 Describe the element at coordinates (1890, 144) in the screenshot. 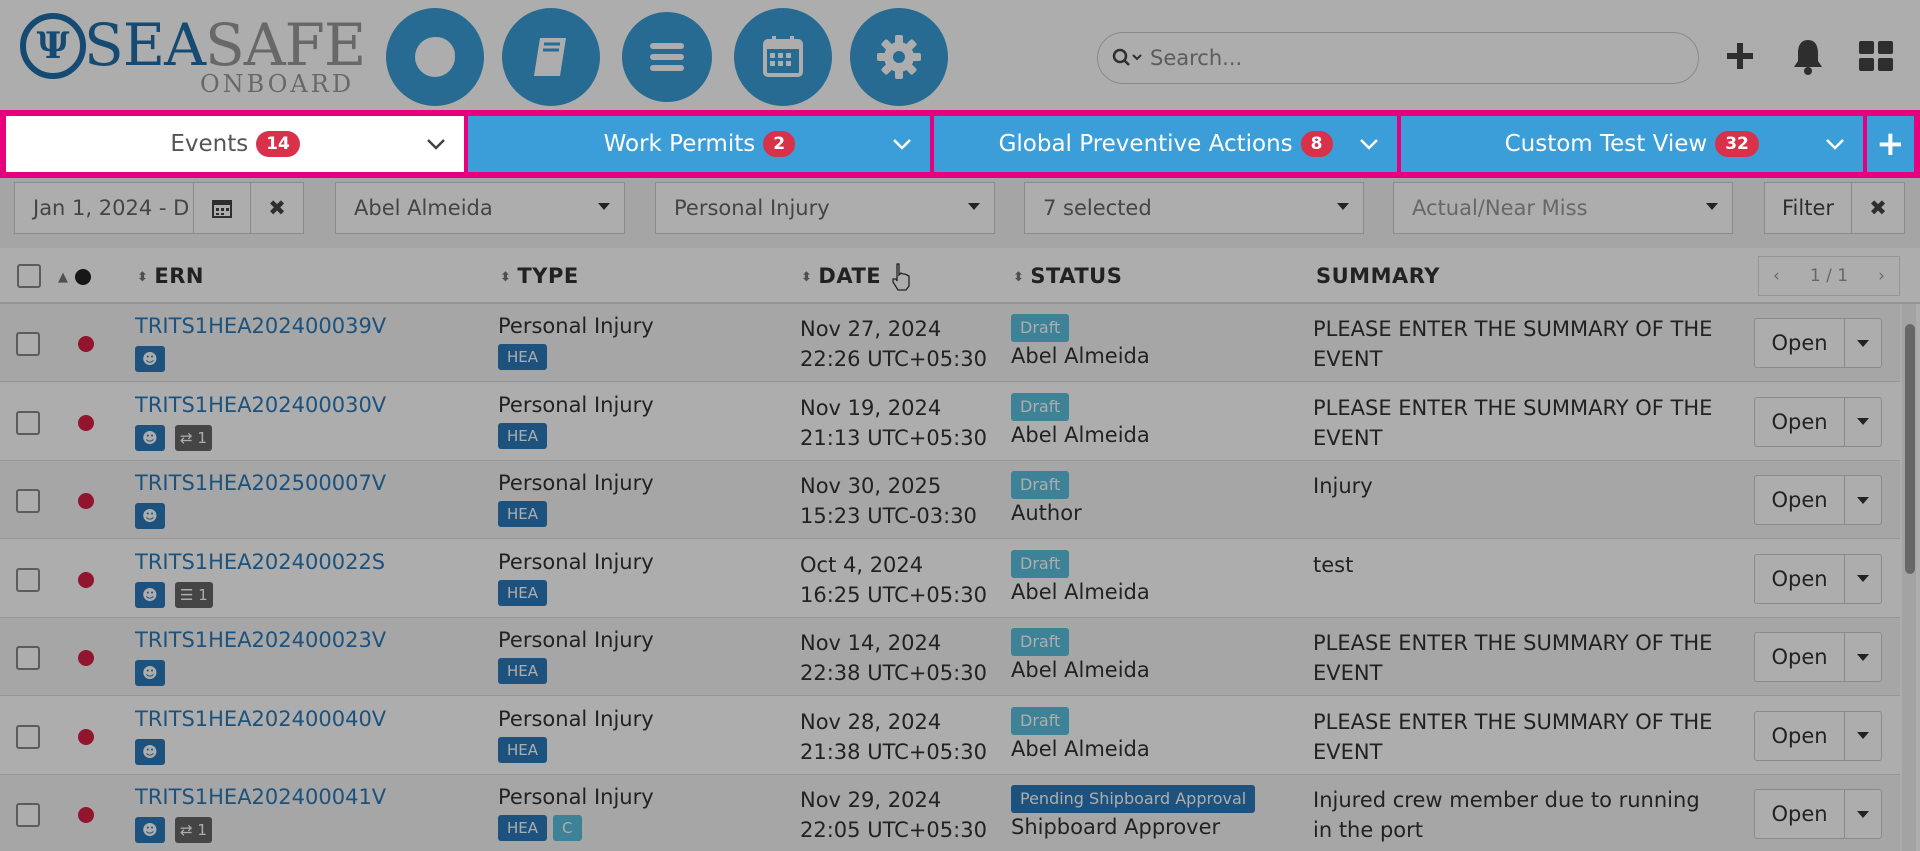

I see `add-view-tab-button: +` at that location.